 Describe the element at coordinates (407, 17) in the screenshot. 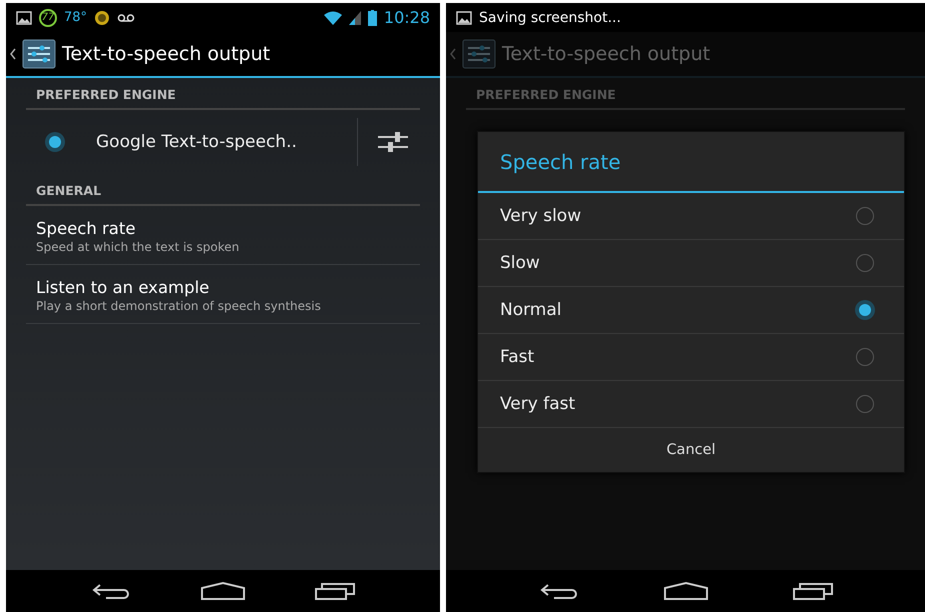

I see `clock-time: 10:28` at that location.